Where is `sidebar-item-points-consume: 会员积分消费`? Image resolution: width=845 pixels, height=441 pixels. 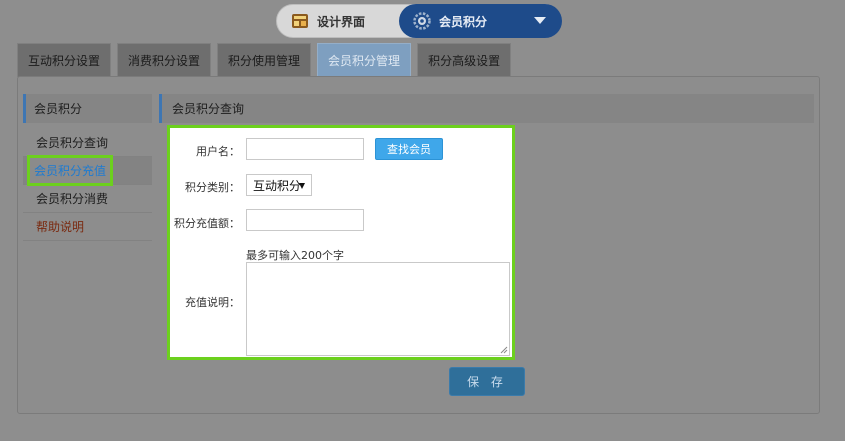 sidebar-item-points-consume: 会员积分消费 is located at coordinates (87, 199).